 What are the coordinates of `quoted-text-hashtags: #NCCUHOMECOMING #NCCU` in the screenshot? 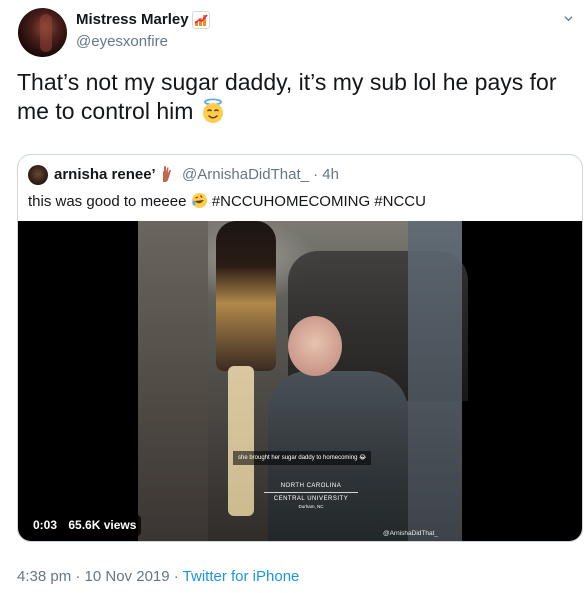 It's located at (319, 201).